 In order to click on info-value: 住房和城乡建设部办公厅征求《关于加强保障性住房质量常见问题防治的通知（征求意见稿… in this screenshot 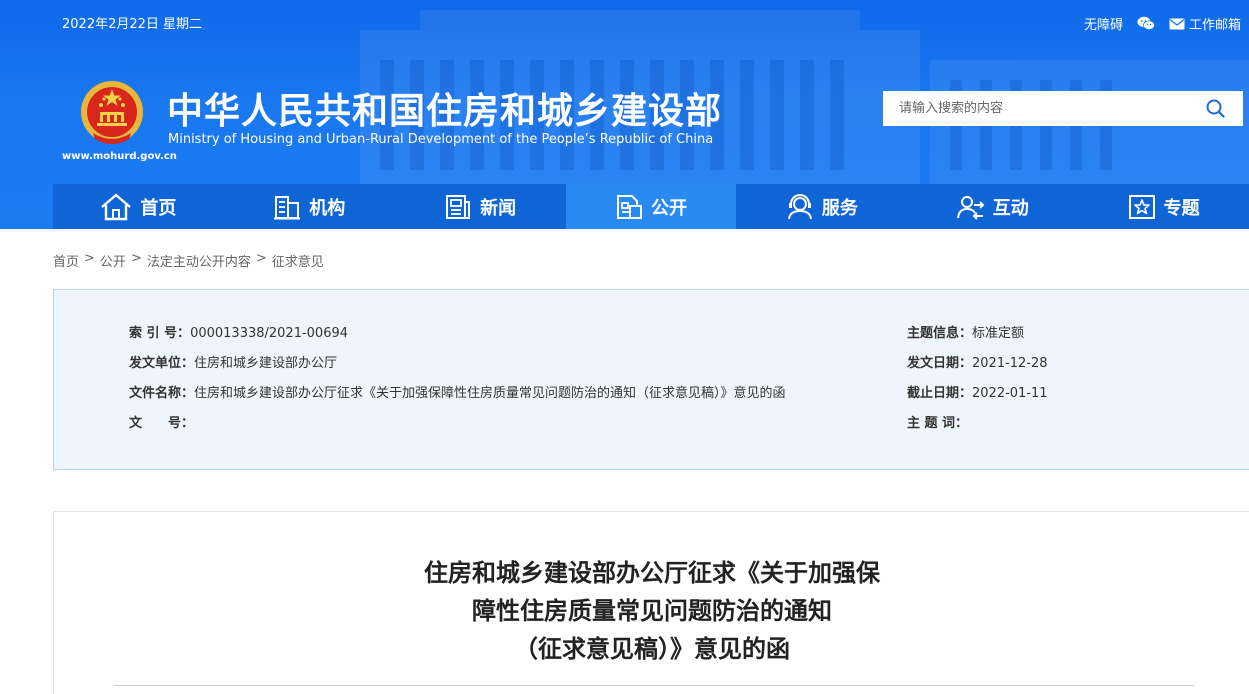, I will do `click(490, 393)`.